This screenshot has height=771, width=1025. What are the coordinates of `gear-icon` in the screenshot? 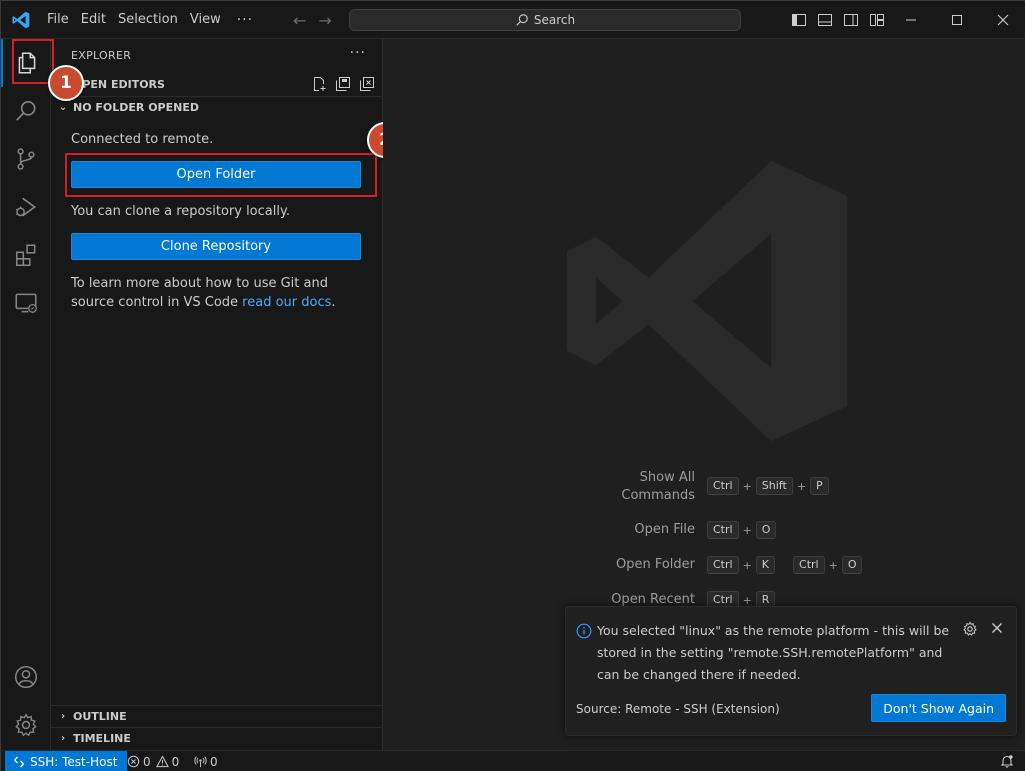 It's located at (970, 629).